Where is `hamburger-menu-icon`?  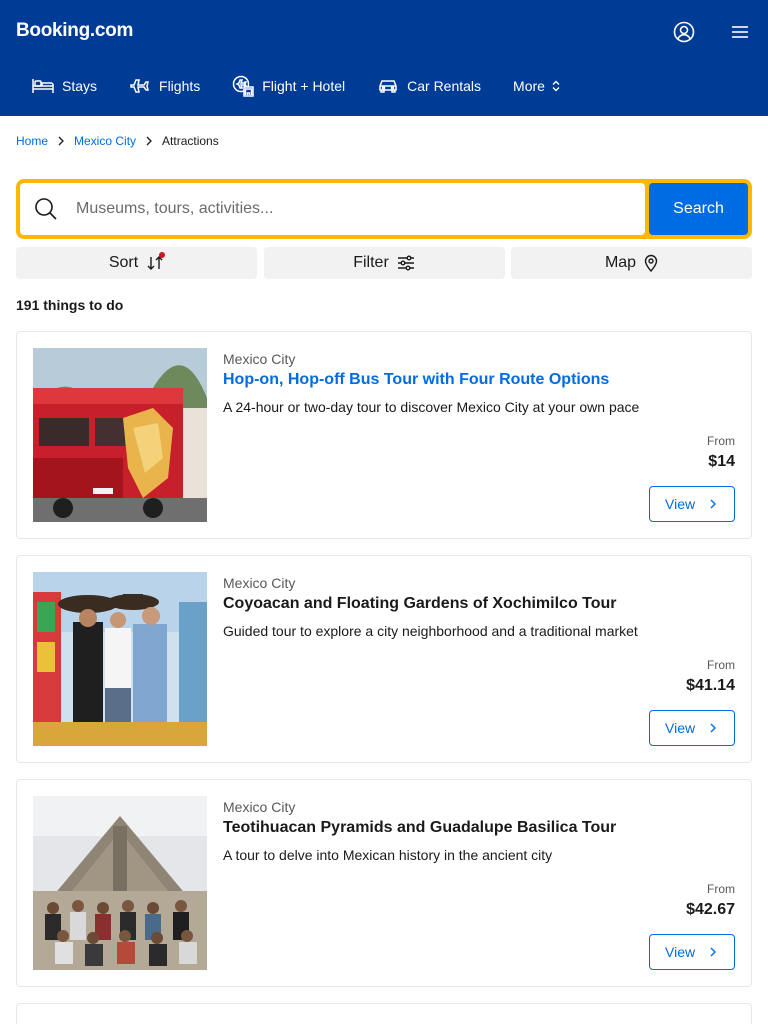
hamburger-menu-icon is located at coordinates (740, 32).